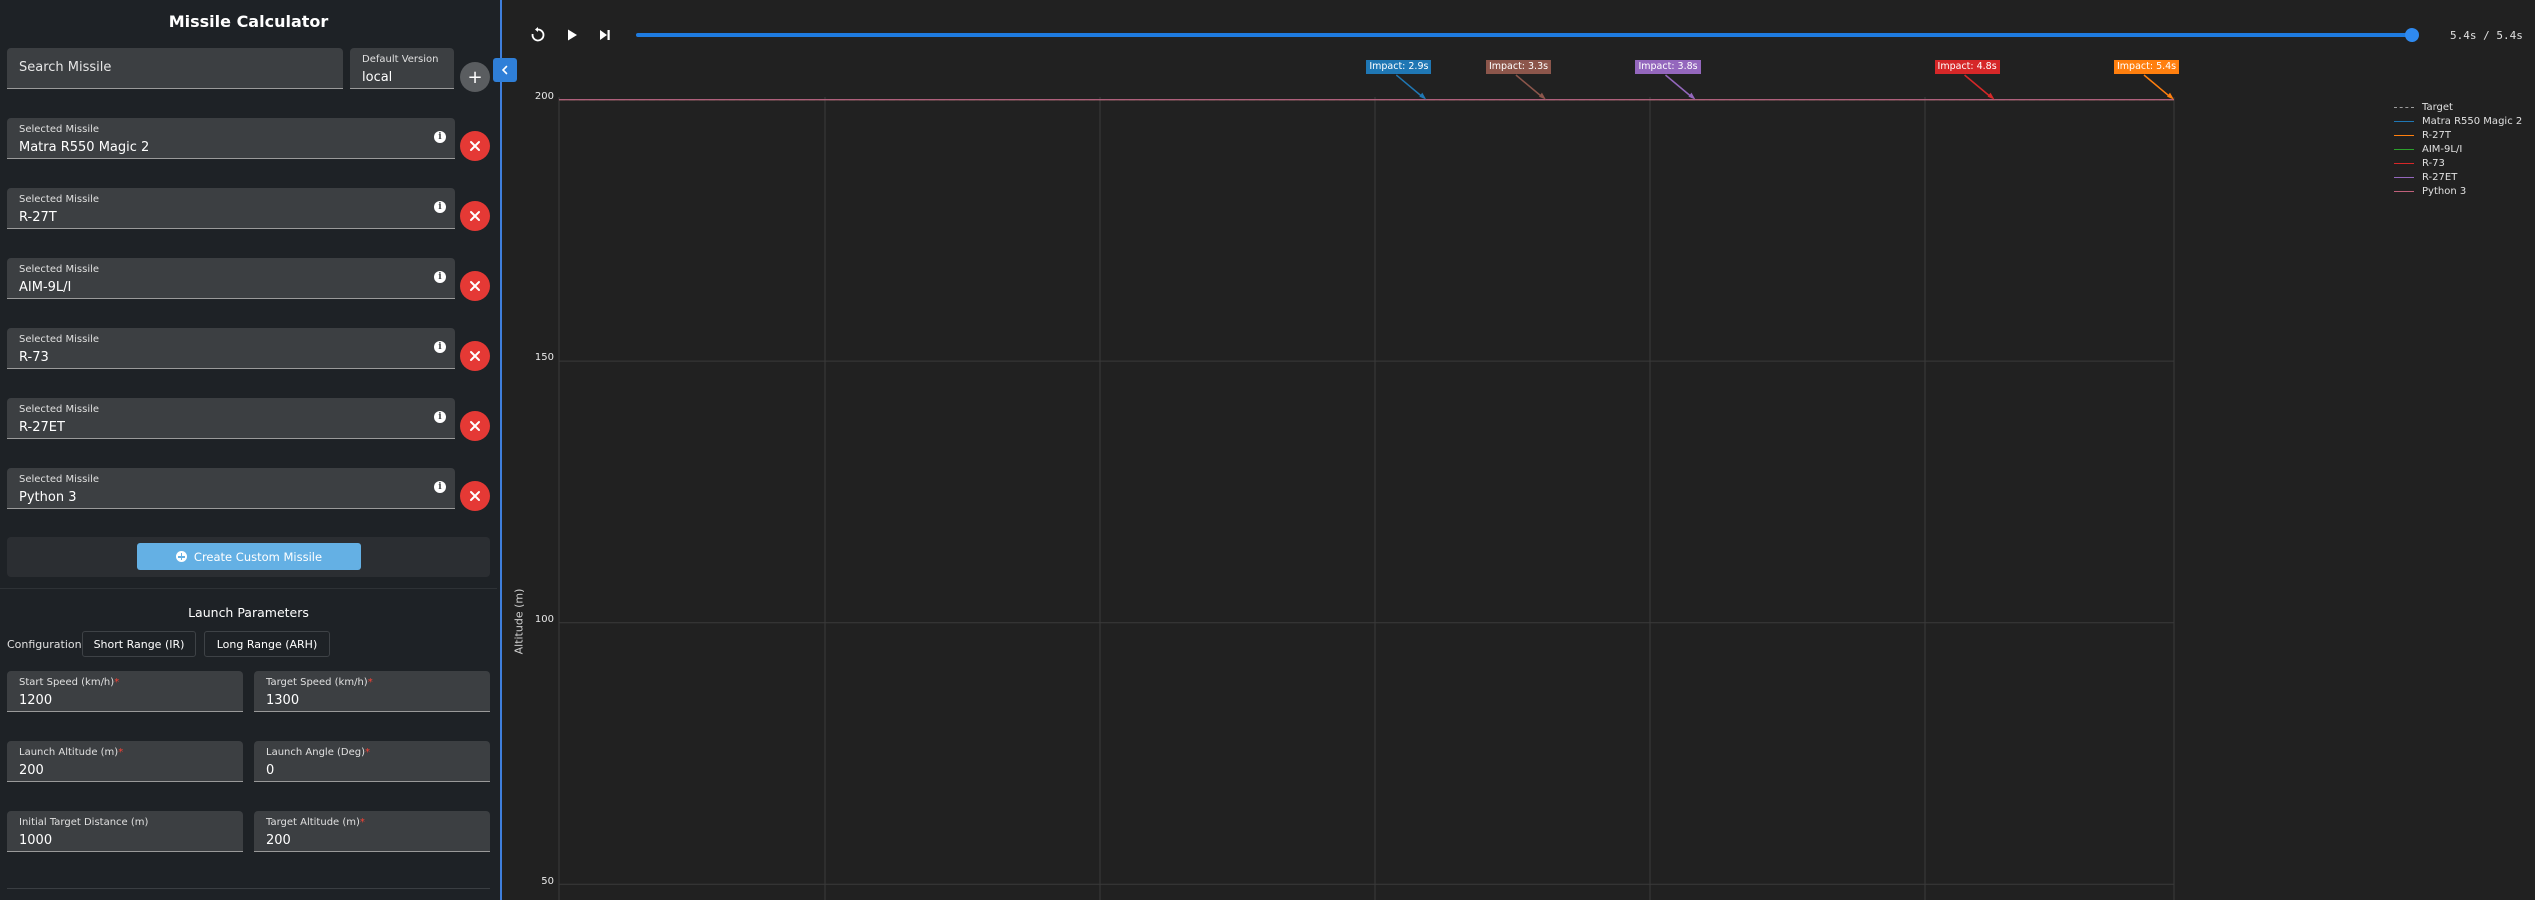 The height and width of the screenshot is (900, 2535). Describe the element at coordinates (231, 138) in the screenshot. I see `selected-missile-field: Selected Missile Matra R550 Magic 2 i` at that location.